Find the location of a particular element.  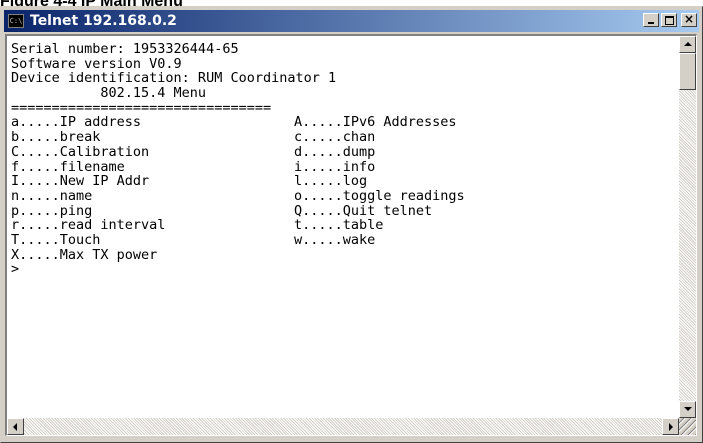

scroll-right-button is located at coordinates (670, 426).